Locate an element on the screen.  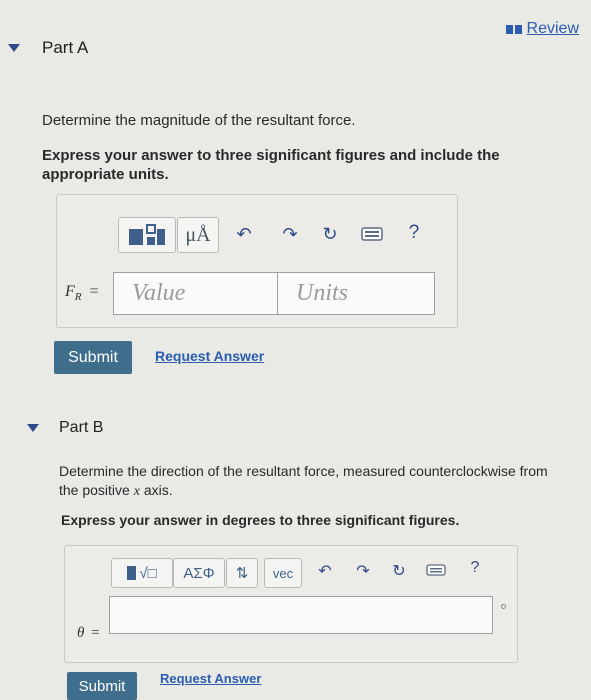
sqrt-template-icon: √□ is located at coordinates (148, 573).